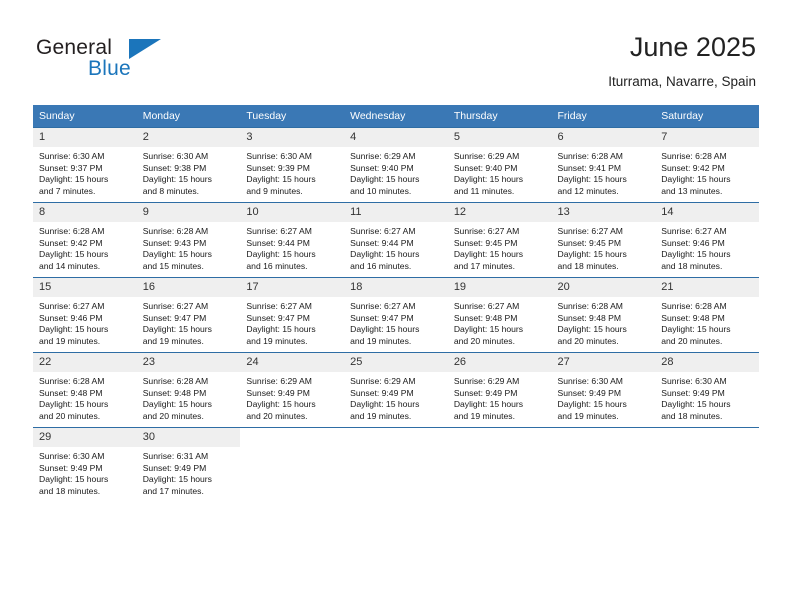  What do you see at coordinates (693, 317) in the screenshot?
I see `sunset-text: Sunset: 9:48 PM` at bounding box center [693, 317].